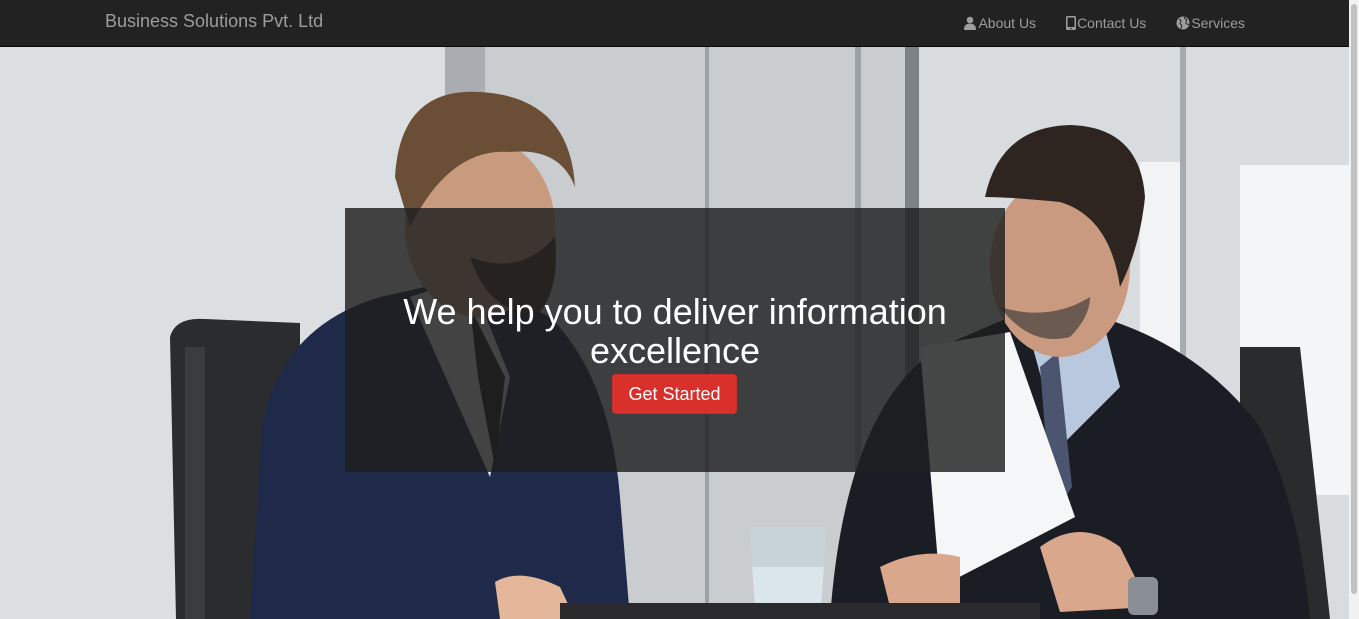  I want to click on nav-link-about: About Us, so click(999, 23).